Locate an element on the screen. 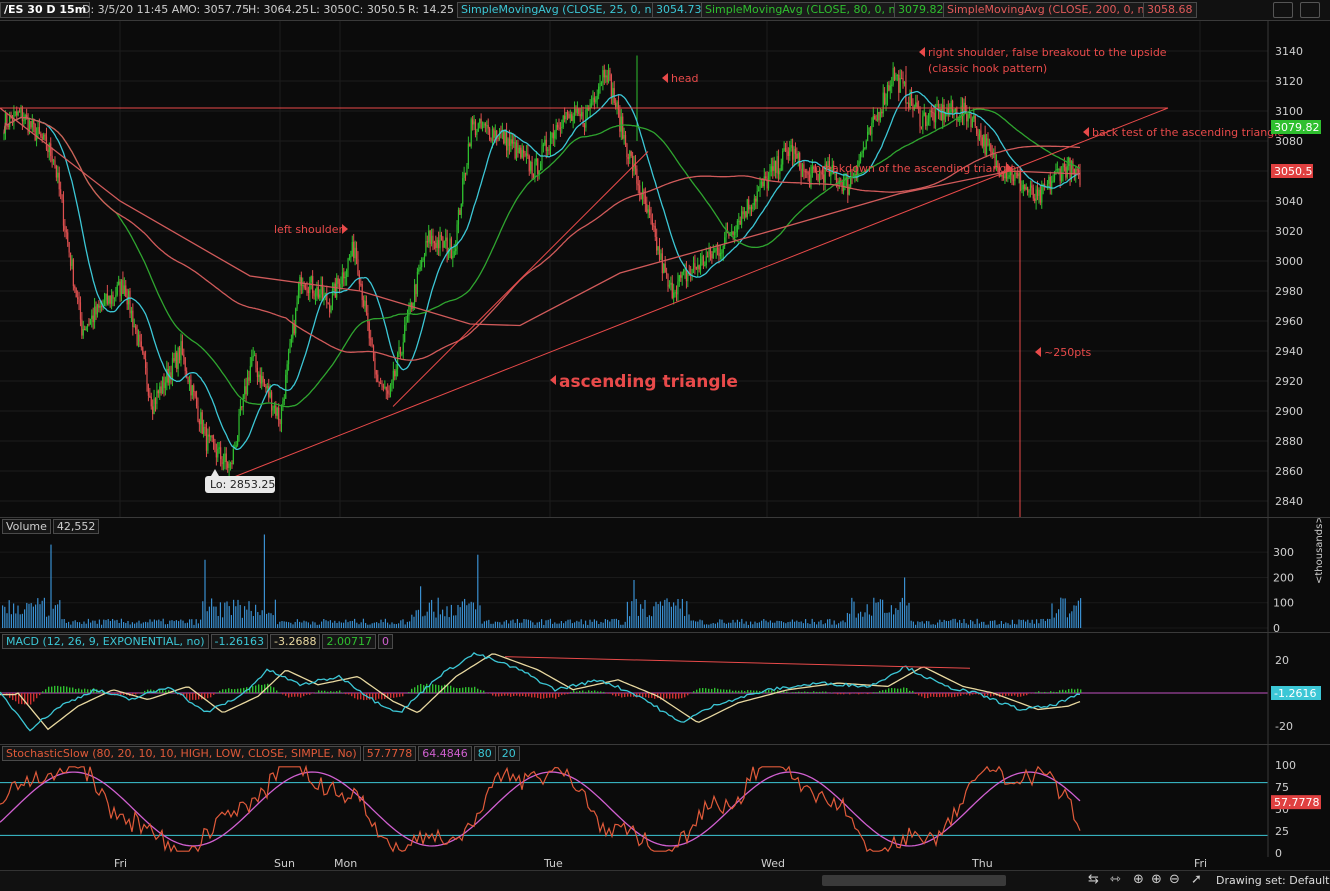  sma25-legend: SimpleMovingAvg (CLOSE, 25, 0, no) is located at coordinates (561, 10).